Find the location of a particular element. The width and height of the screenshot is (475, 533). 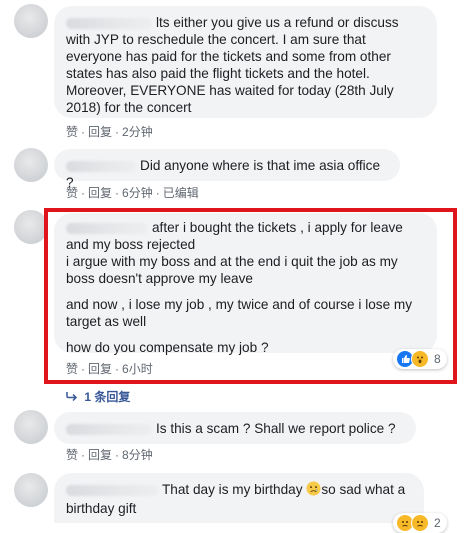

sad-reaction-icon is located at coordinates (420, 523).